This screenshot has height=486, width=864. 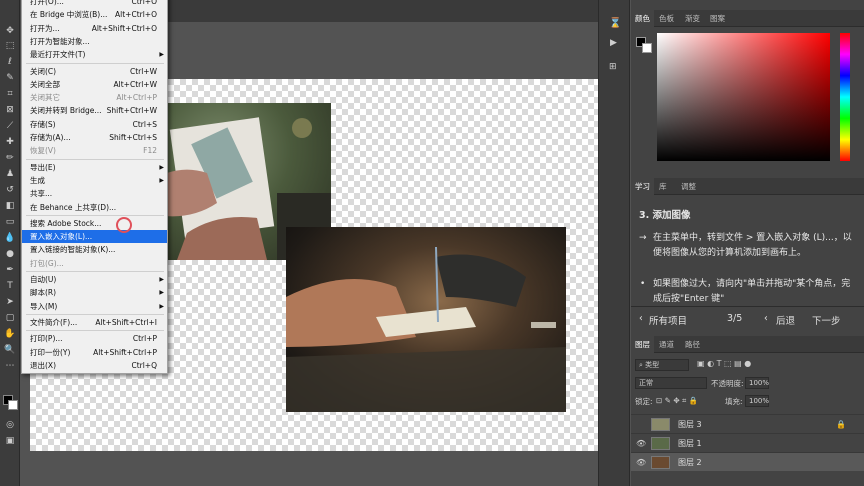 What do you see at coordinates (94, 54) in the screenshot?
I see `file-menu-item: 最近打开文件(T) ▶` at bounding box center [94, 54].